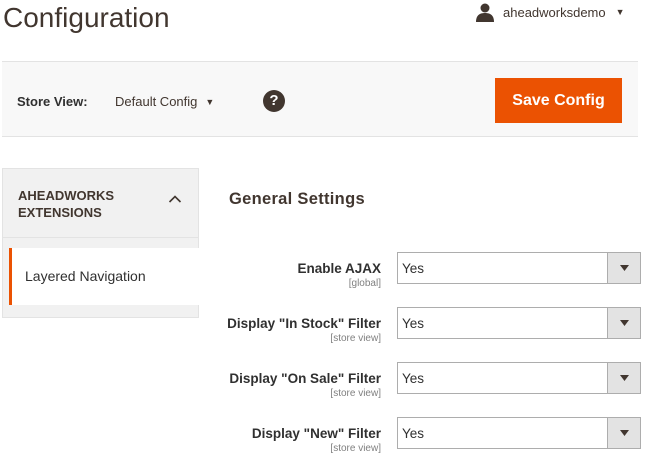  What do you see at coordinates (52, 101) in the screenshot?
I see `store-view-label: Store View:` at bounding box center [52, 101].